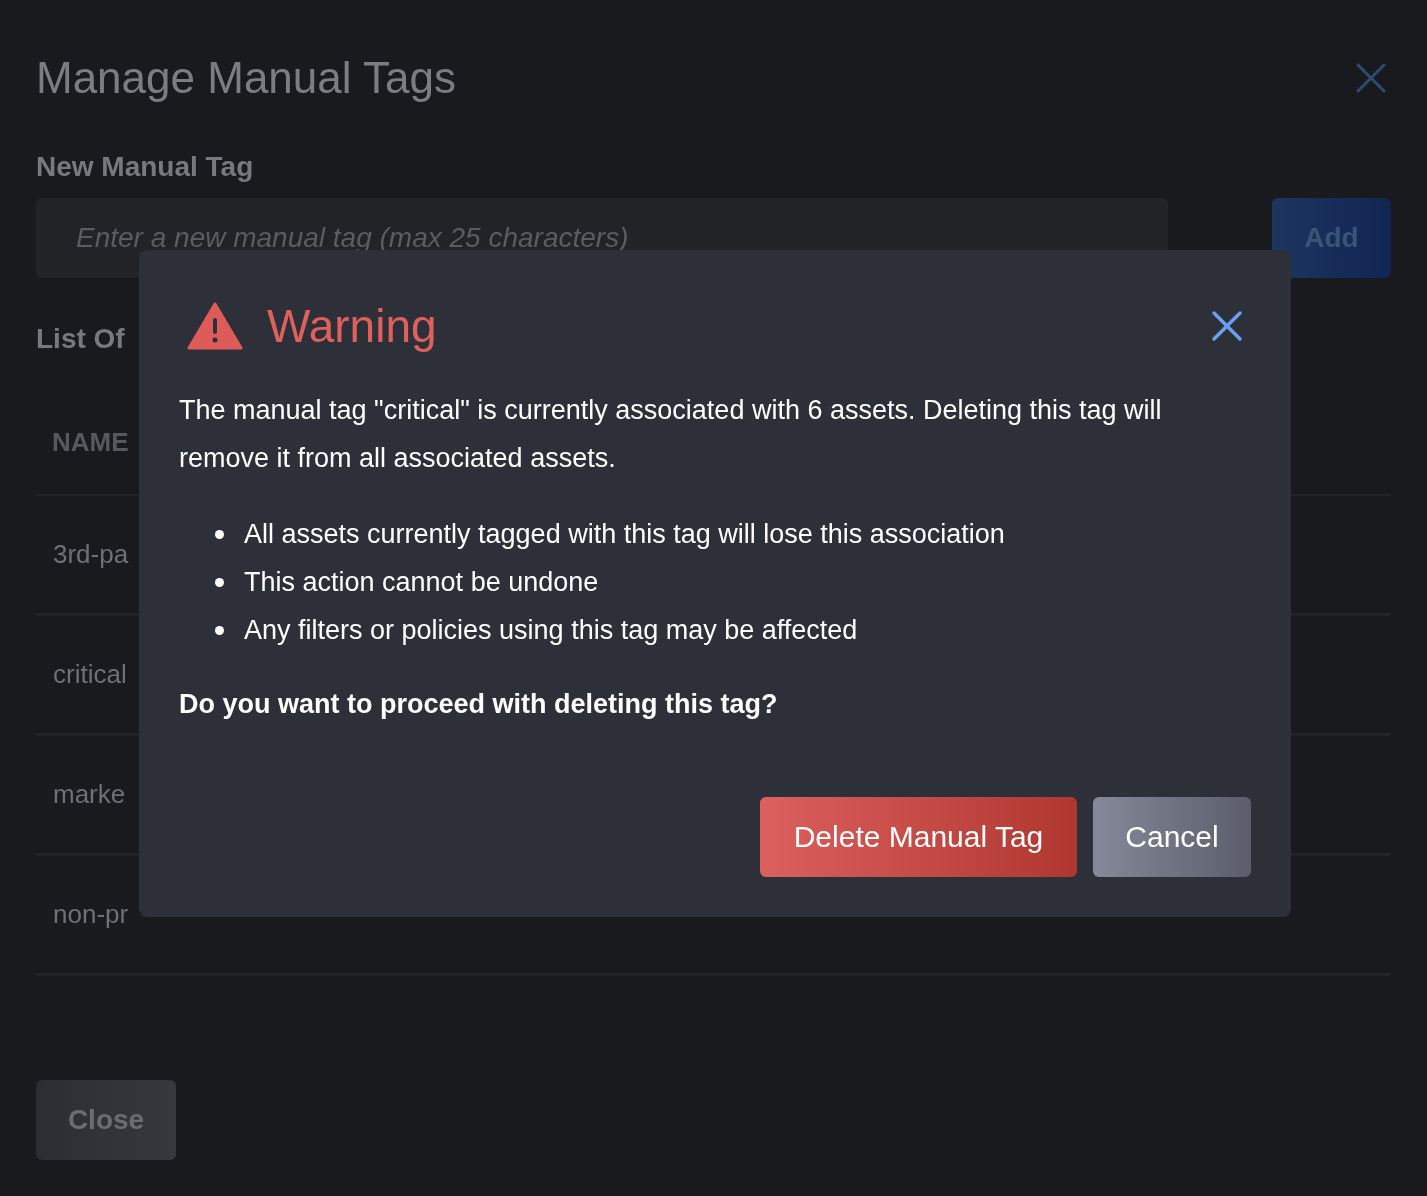 The image size is (1427, 1196). I want to click on bullet-text: All assets currently tagged with this tag will lose this association, so click(624, 534).